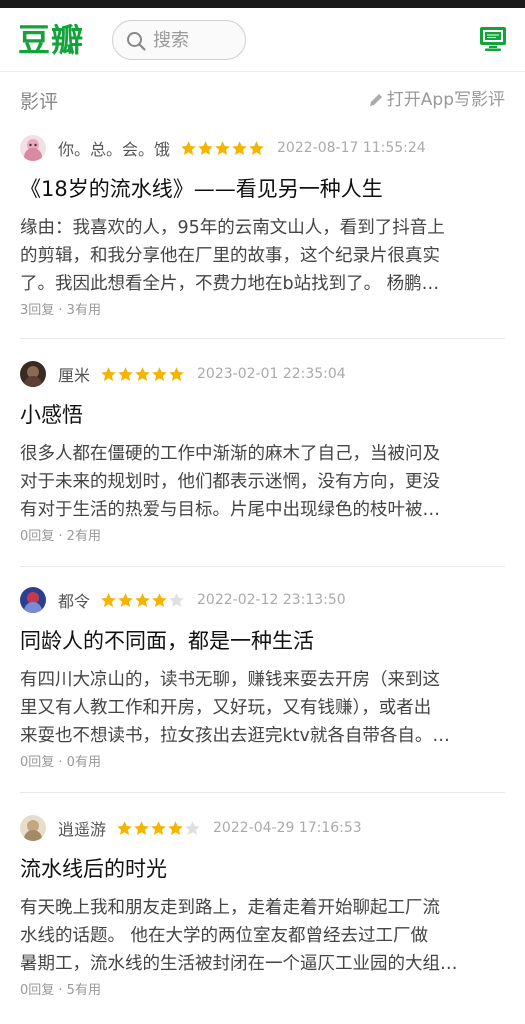  I want to click on review-title: 同龄人的不同面，都是一种生活, so click(167, 641).